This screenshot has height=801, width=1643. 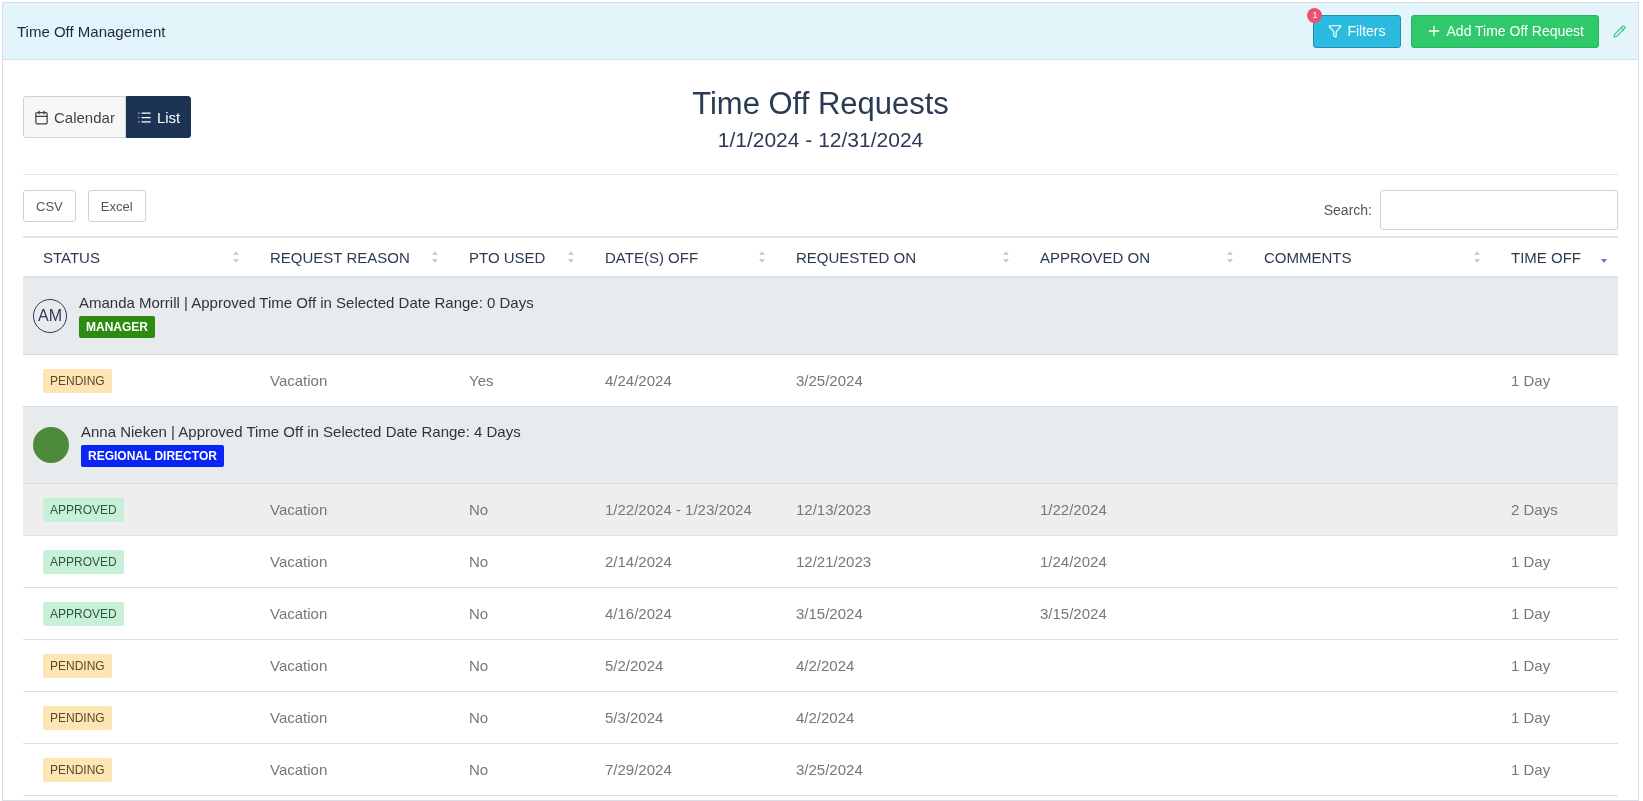 What do you see at coordinates (1335, 31) in the screenshot?
I see `filter-icon` at bounding box center [1335, 31].